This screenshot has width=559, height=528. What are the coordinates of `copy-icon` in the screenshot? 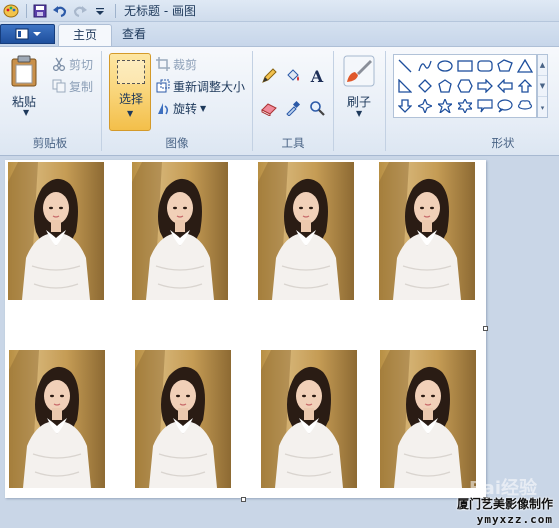 It's located at (59, 86).